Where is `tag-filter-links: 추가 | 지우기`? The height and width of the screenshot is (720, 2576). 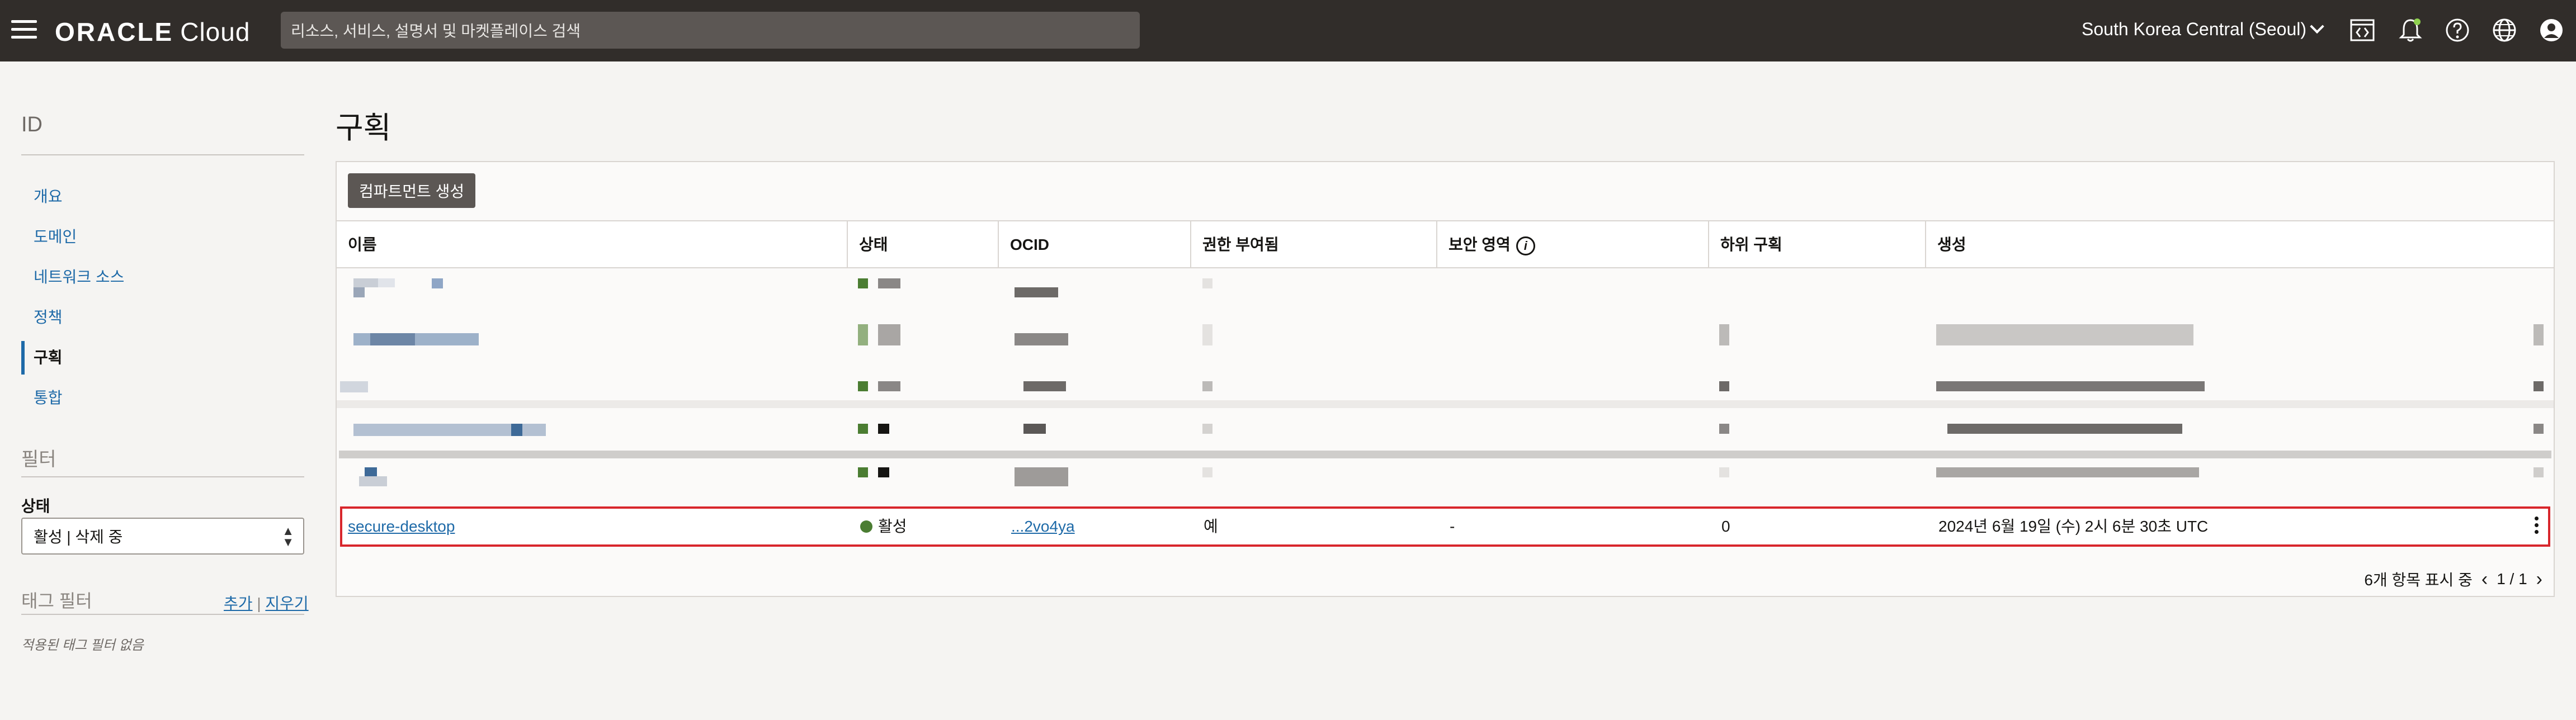
tag-filter-links: 추가 | 지우기 is located at coordinates (266, 602).